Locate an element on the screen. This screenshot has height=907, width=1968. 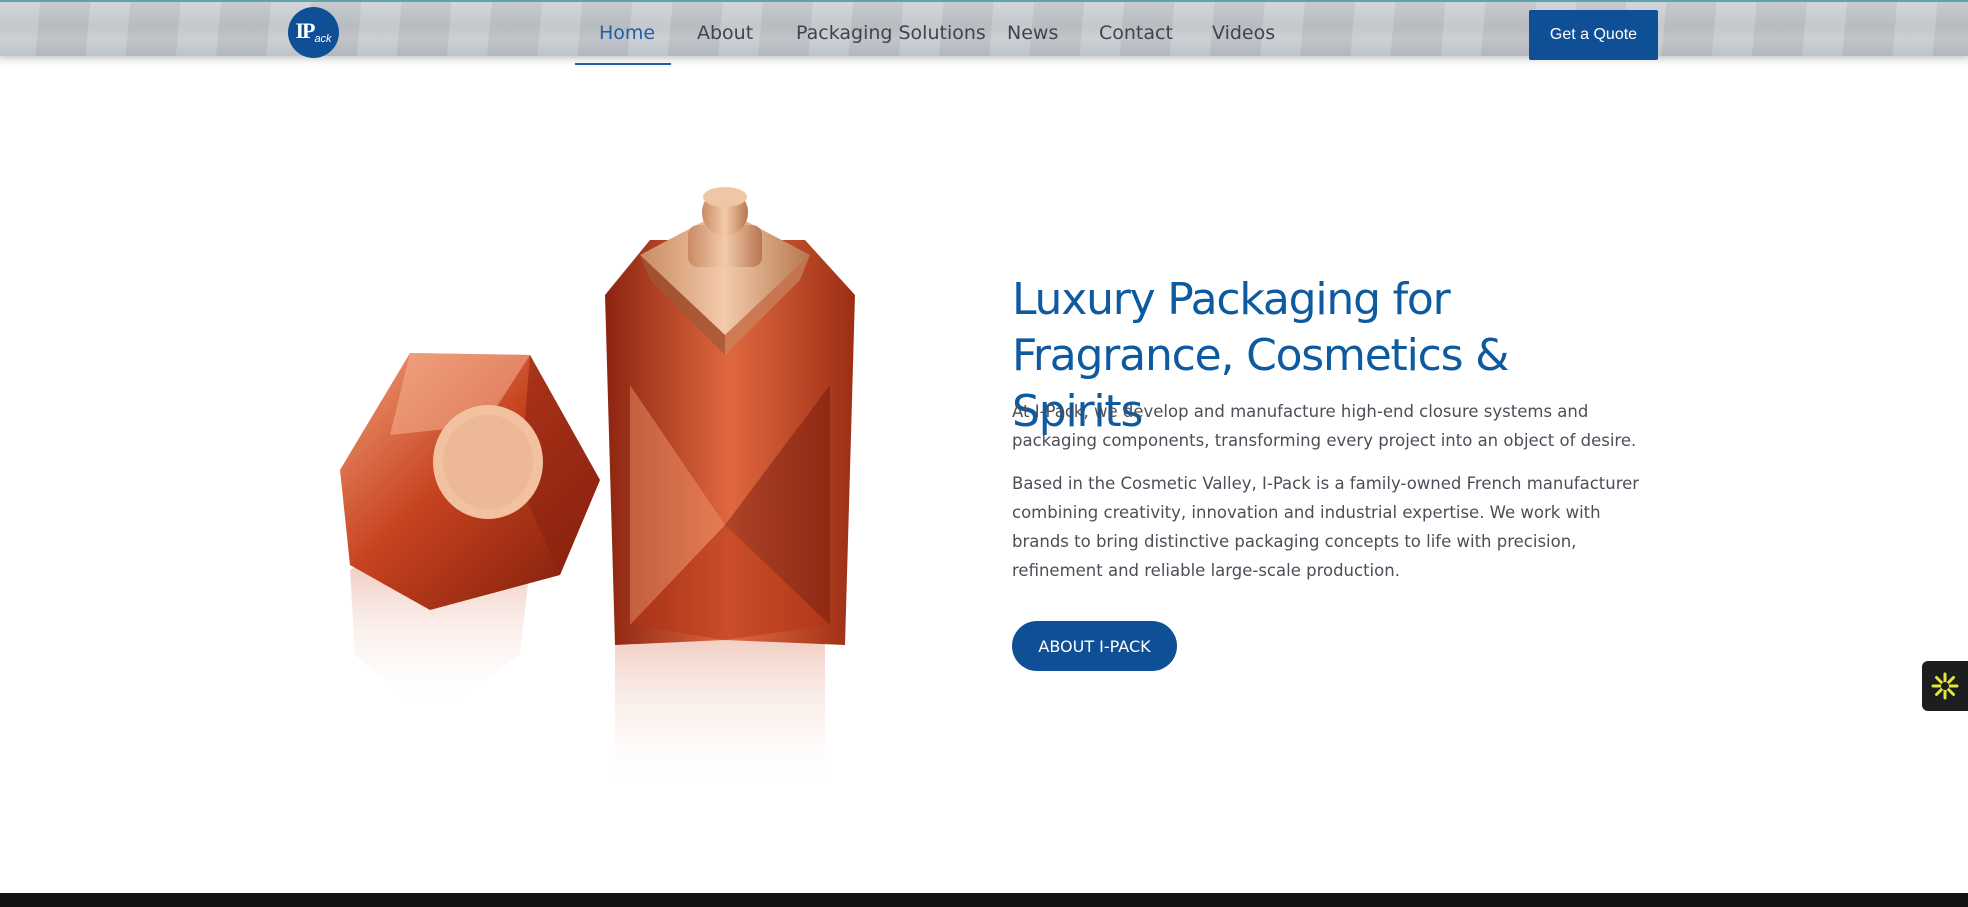
about-ipack-button: ABOUT I-PACK is located at coordinates (1094, 646).